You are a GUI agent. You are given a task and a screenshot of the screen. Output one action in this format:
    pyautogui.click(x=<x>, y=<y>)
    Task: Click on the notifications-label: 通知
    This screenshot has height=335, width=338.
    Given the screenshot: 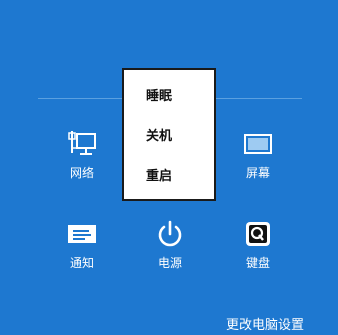 What is the action you would take?
    pyautogui.click(x=81, y=263)
    